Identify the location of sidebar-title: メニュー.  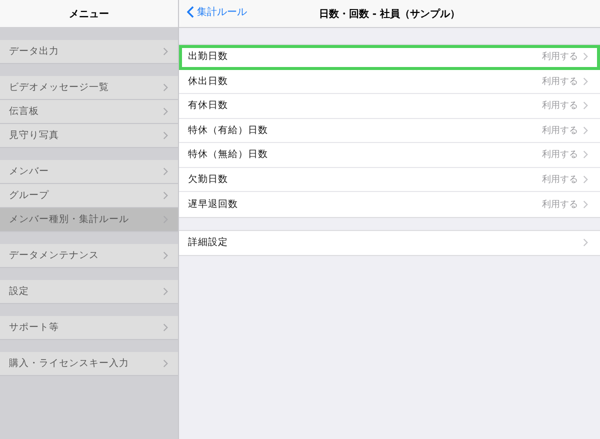
(89, 14).